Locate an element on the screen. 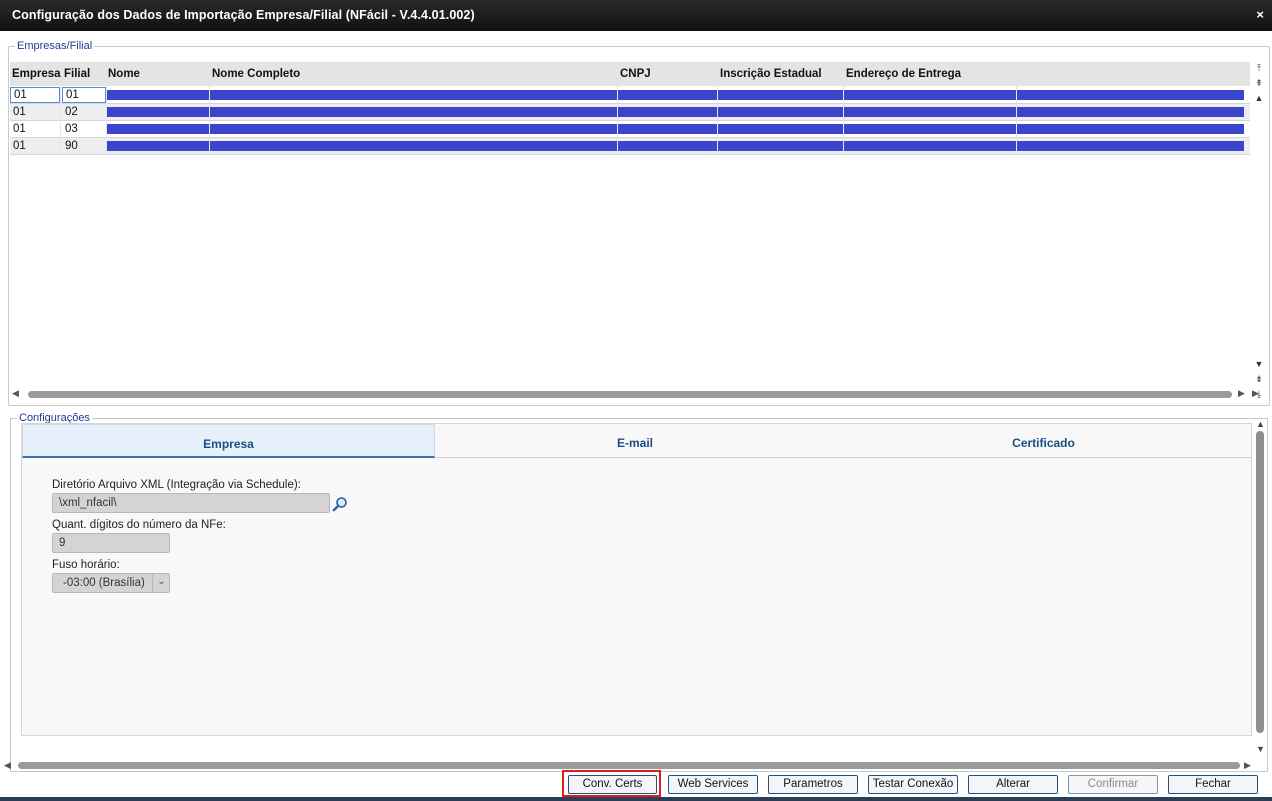 Image resolution: width=1272 pixels, height=801 pixels. close-icon: × is located at coordinates (1260, 14).